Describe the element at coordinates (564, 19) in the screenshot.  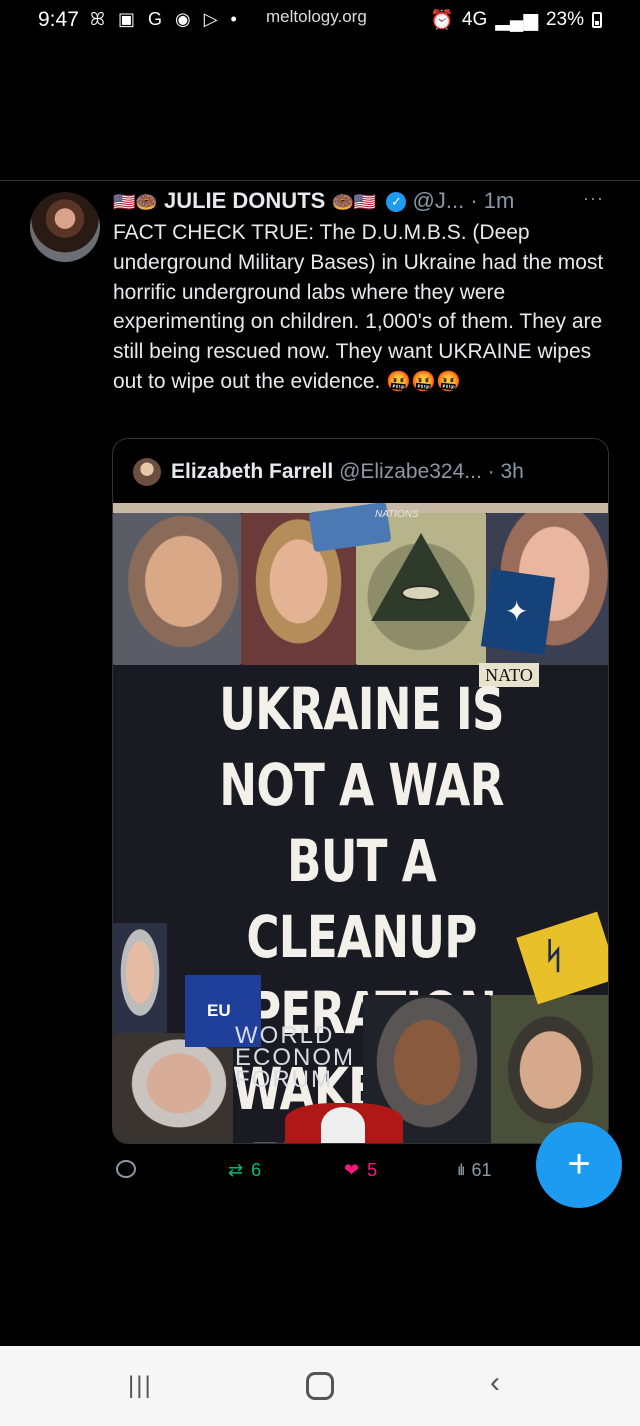
I see `battery-label: 23%` at that location.